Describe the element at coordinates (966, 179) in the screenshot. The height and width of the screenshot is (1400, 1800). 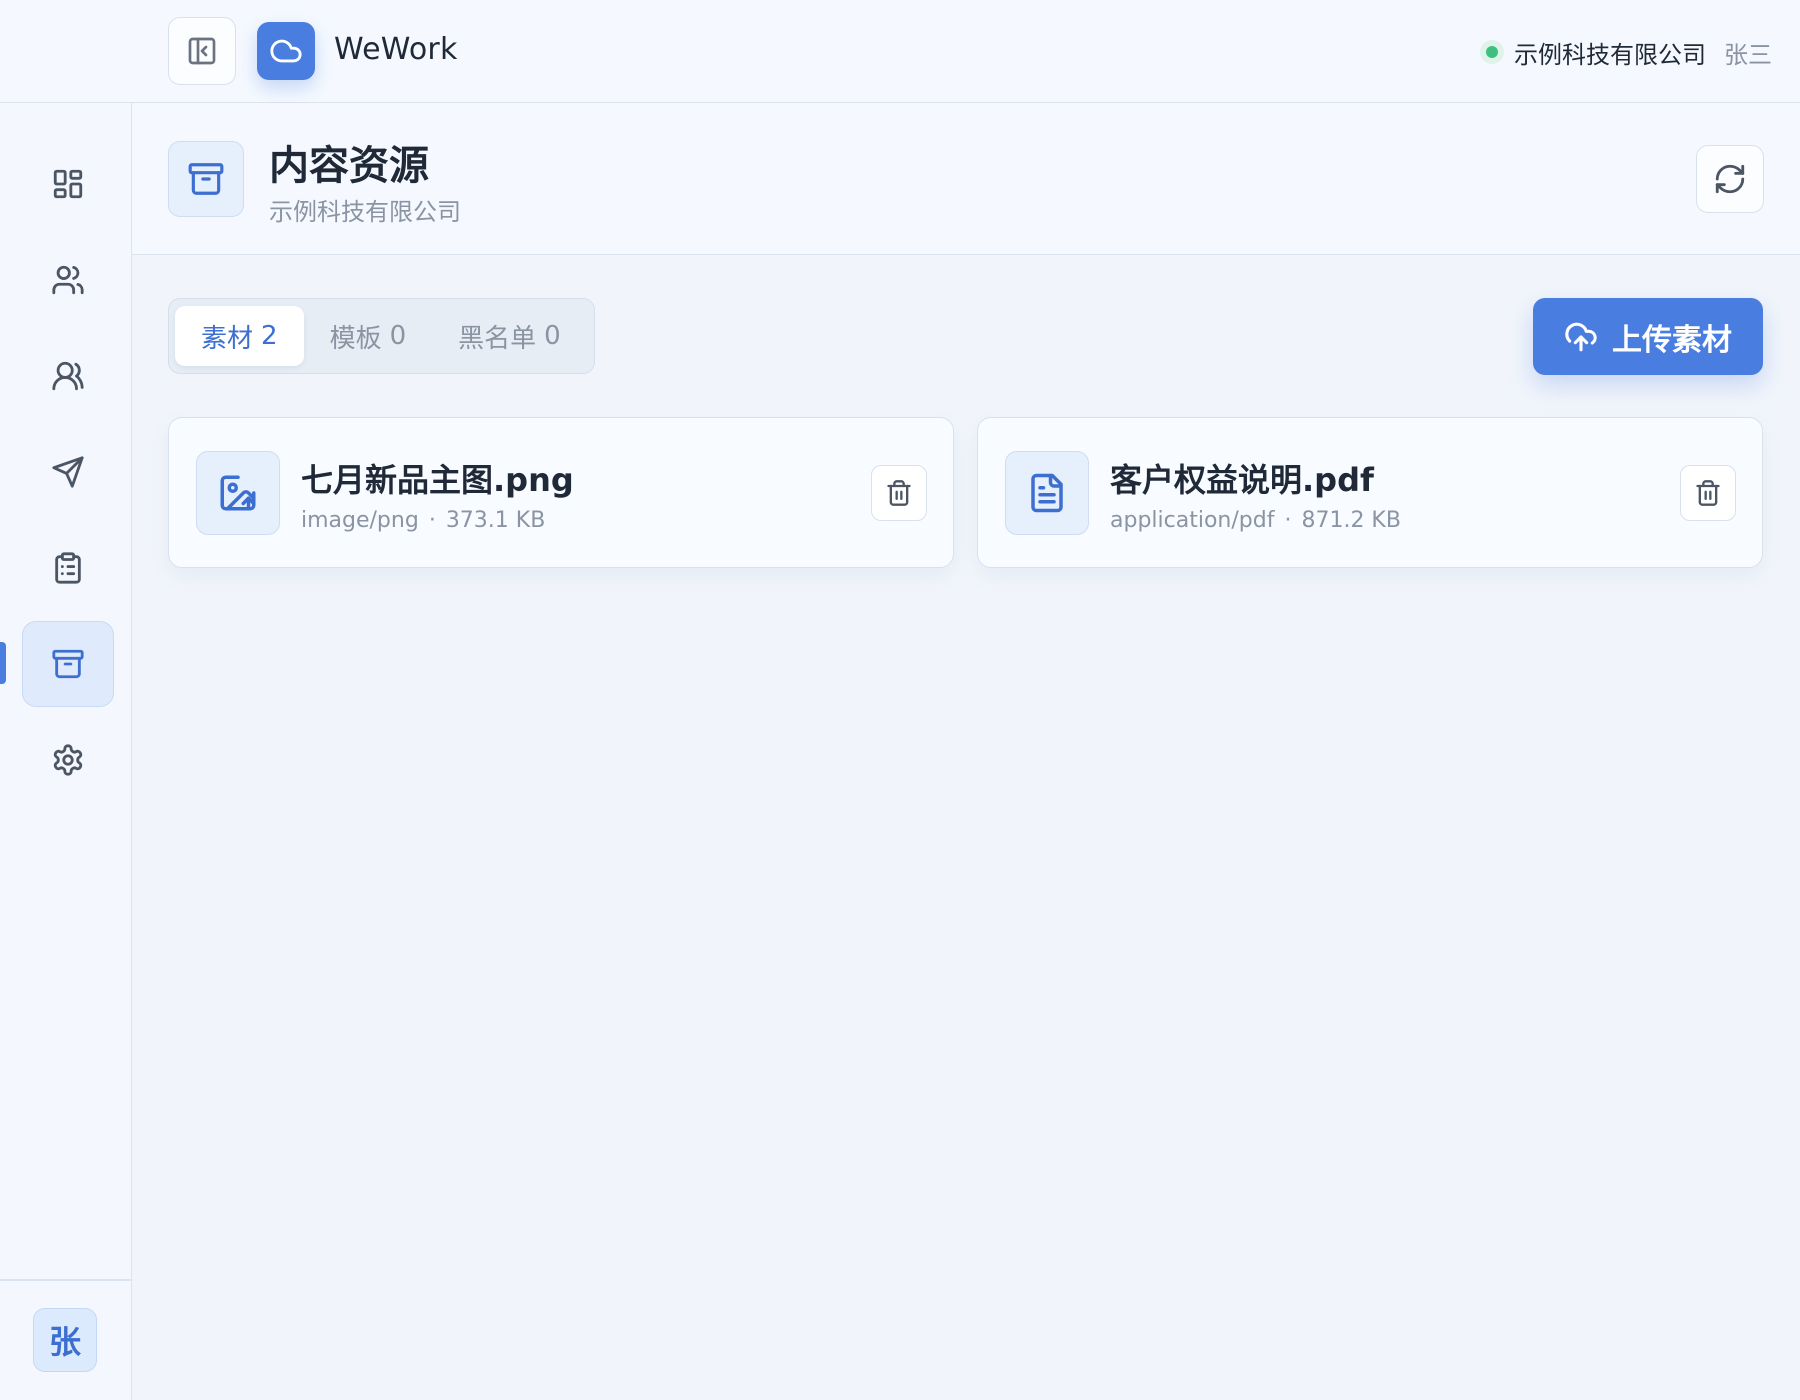
I see `page-header: 内容资源 示例科技有限公司` at that location.